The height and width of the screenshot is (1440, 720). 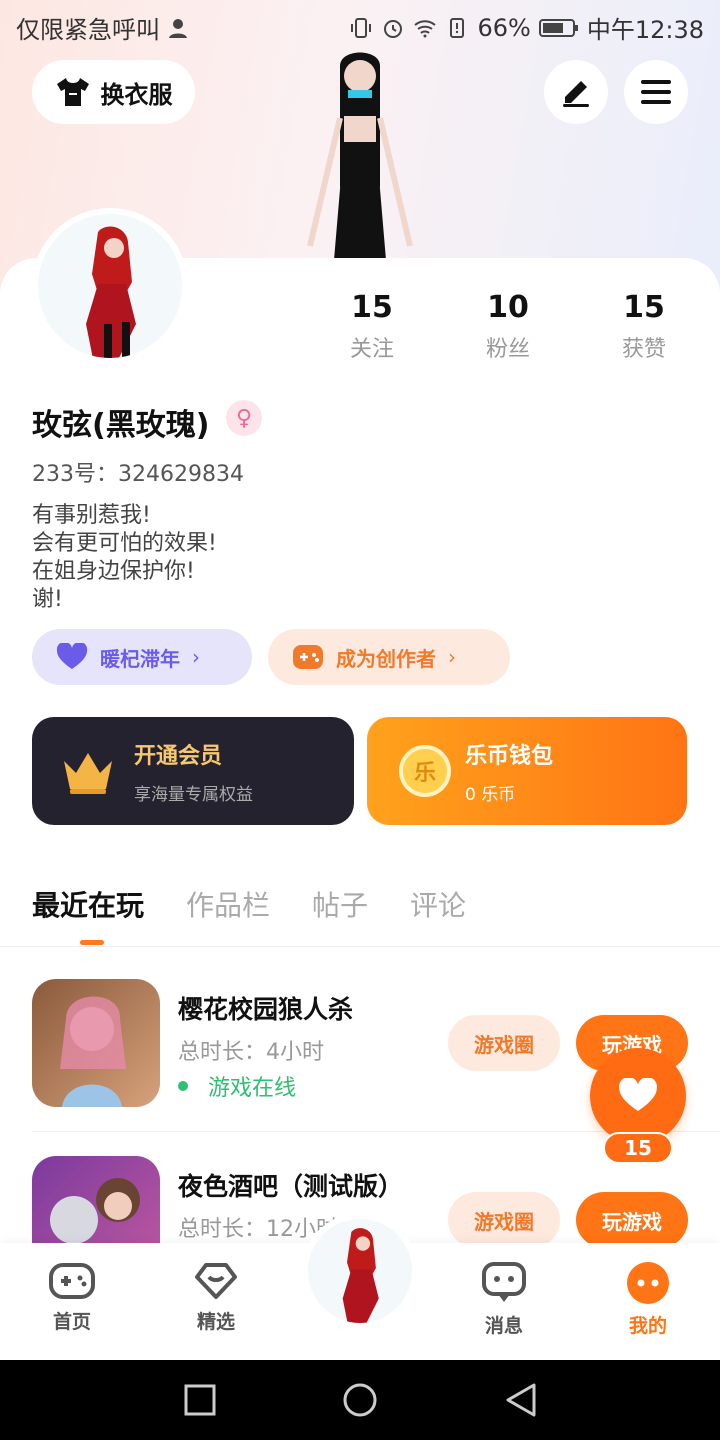 What do you see at coordinates (504, 27) in the screenshot?
I see `battery-percent: 66%` at bounding box center [504, 27].